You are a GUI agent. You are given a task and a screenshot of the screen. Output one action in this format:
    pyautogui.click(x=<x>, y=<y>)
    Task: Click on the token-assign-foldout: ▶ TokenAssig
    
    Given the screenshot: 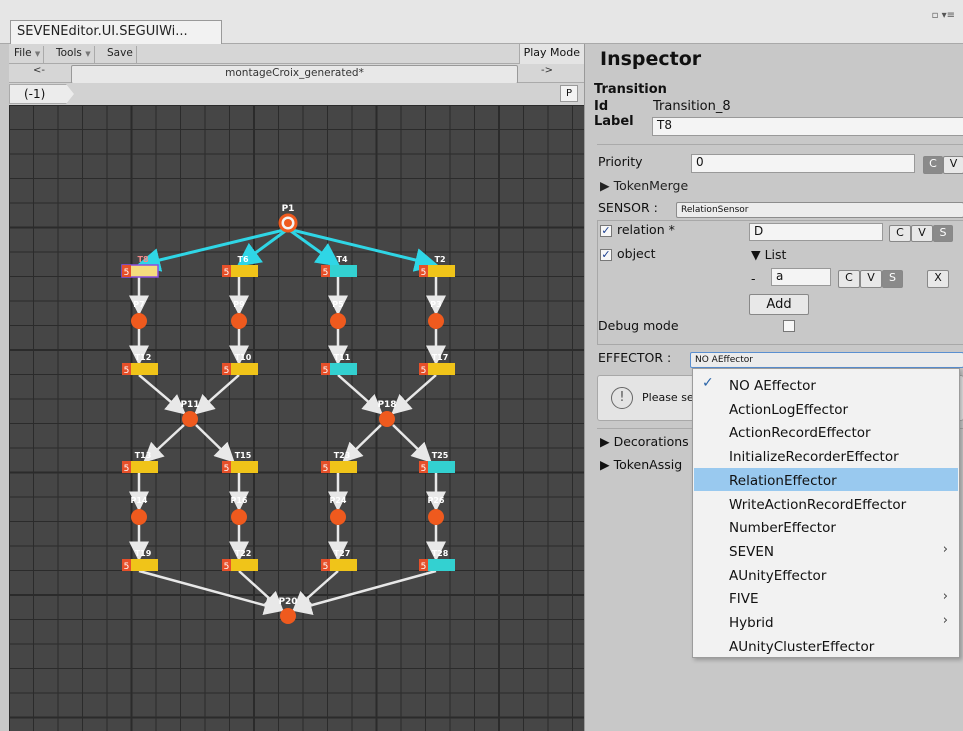 What is the action you would take?
    pyautogui.click(x=641, y=464)
    